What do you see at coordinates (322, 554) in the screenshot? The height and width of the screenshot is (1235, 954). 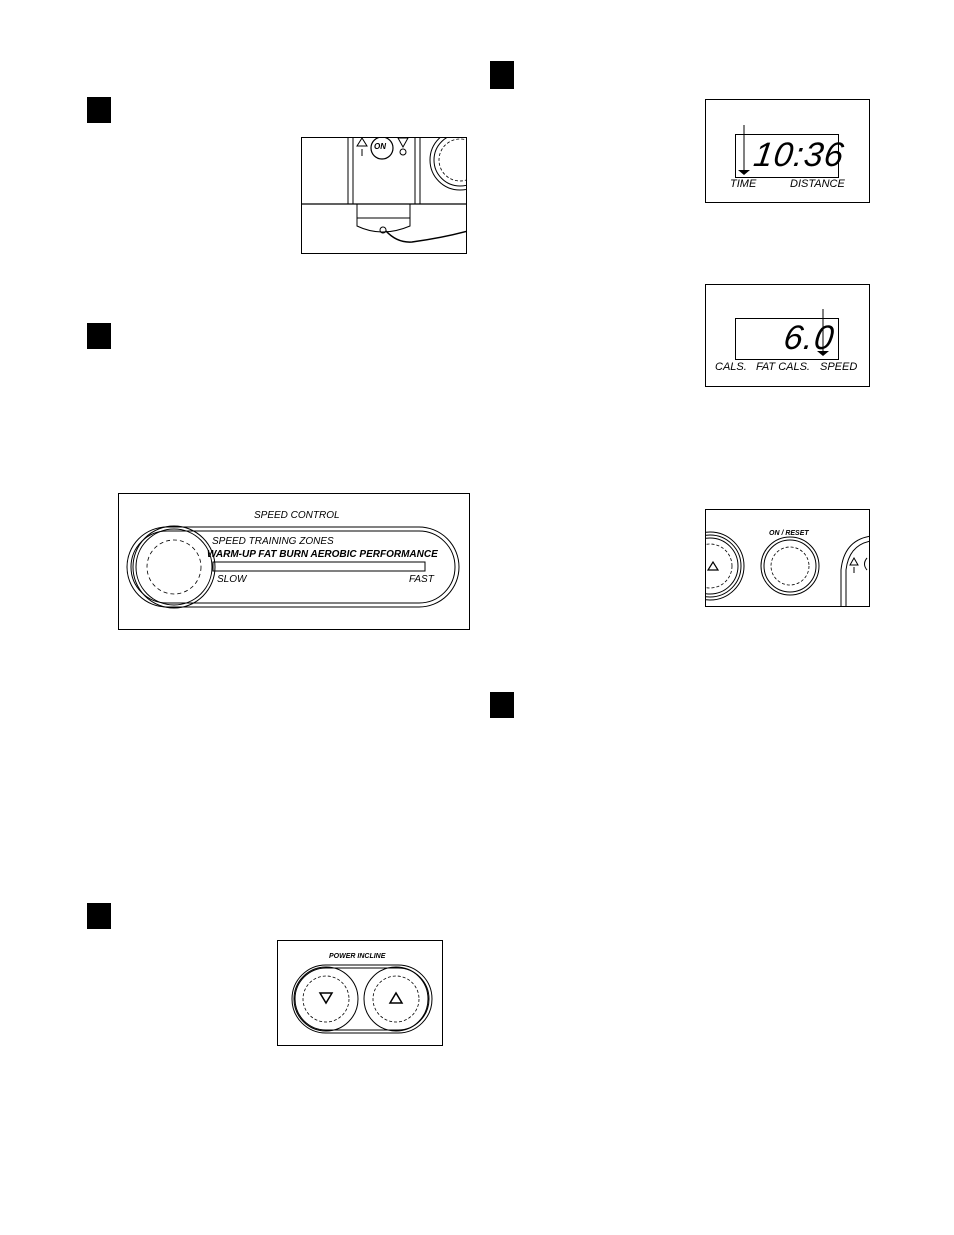 I see `speed-training-zones: WARM-UP FAT BURN AEROBIC PERFORMANCE` at bounding box center [322, 554].